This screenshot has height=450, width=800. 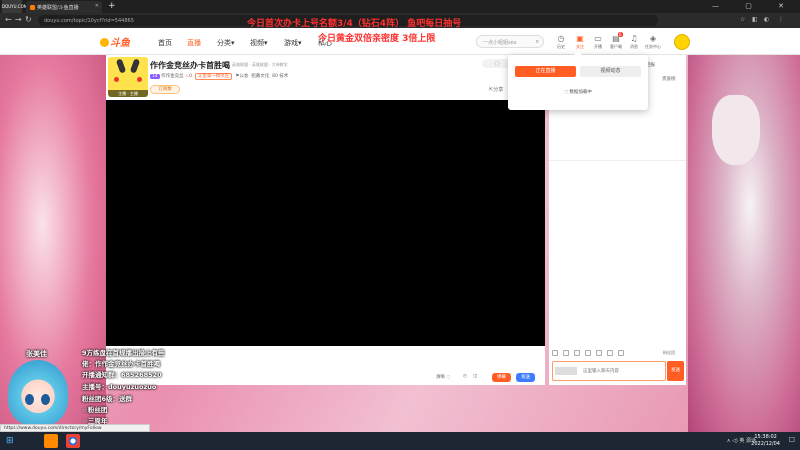 I want to click on chat-tools: 粉丝团, so click(x=617, y=353).